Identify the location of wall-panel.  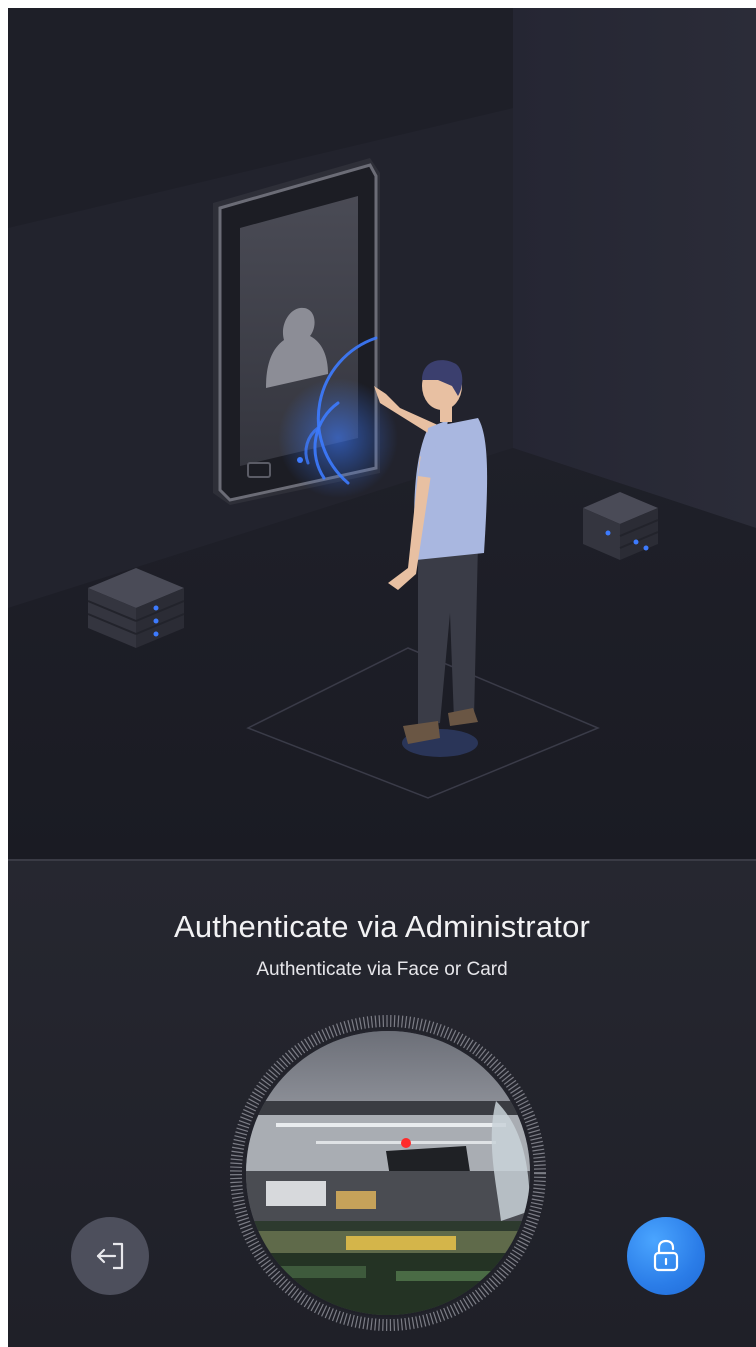
(634, 268).